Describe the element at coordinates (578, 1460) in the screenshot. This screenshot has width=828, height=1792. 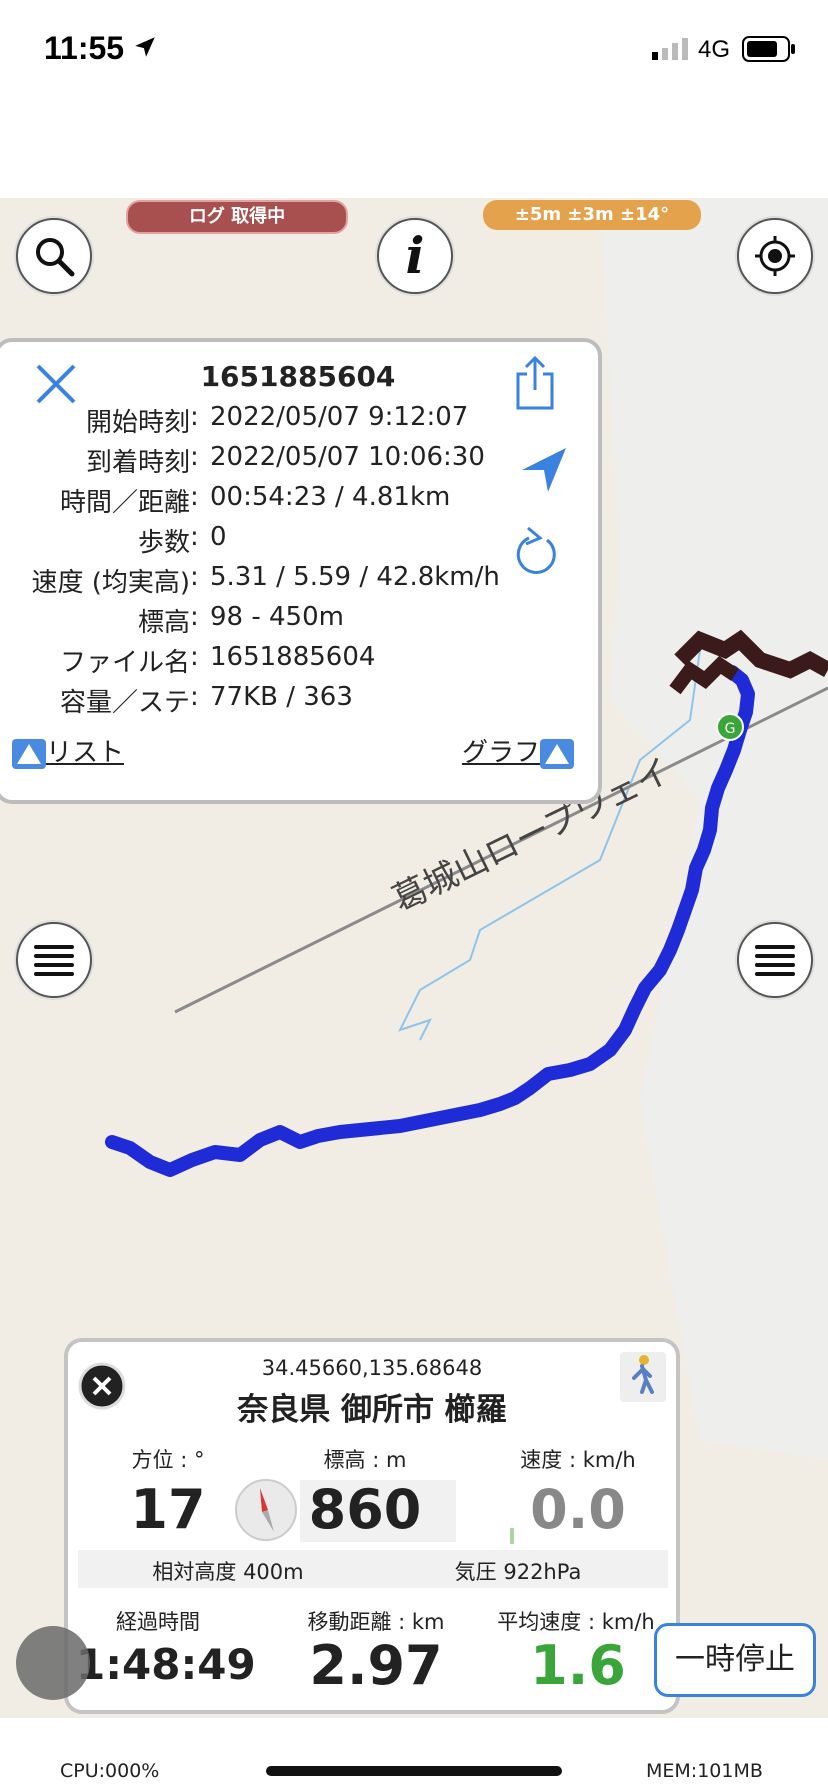
I see `speed-label: 速度 : km/h` at that location.